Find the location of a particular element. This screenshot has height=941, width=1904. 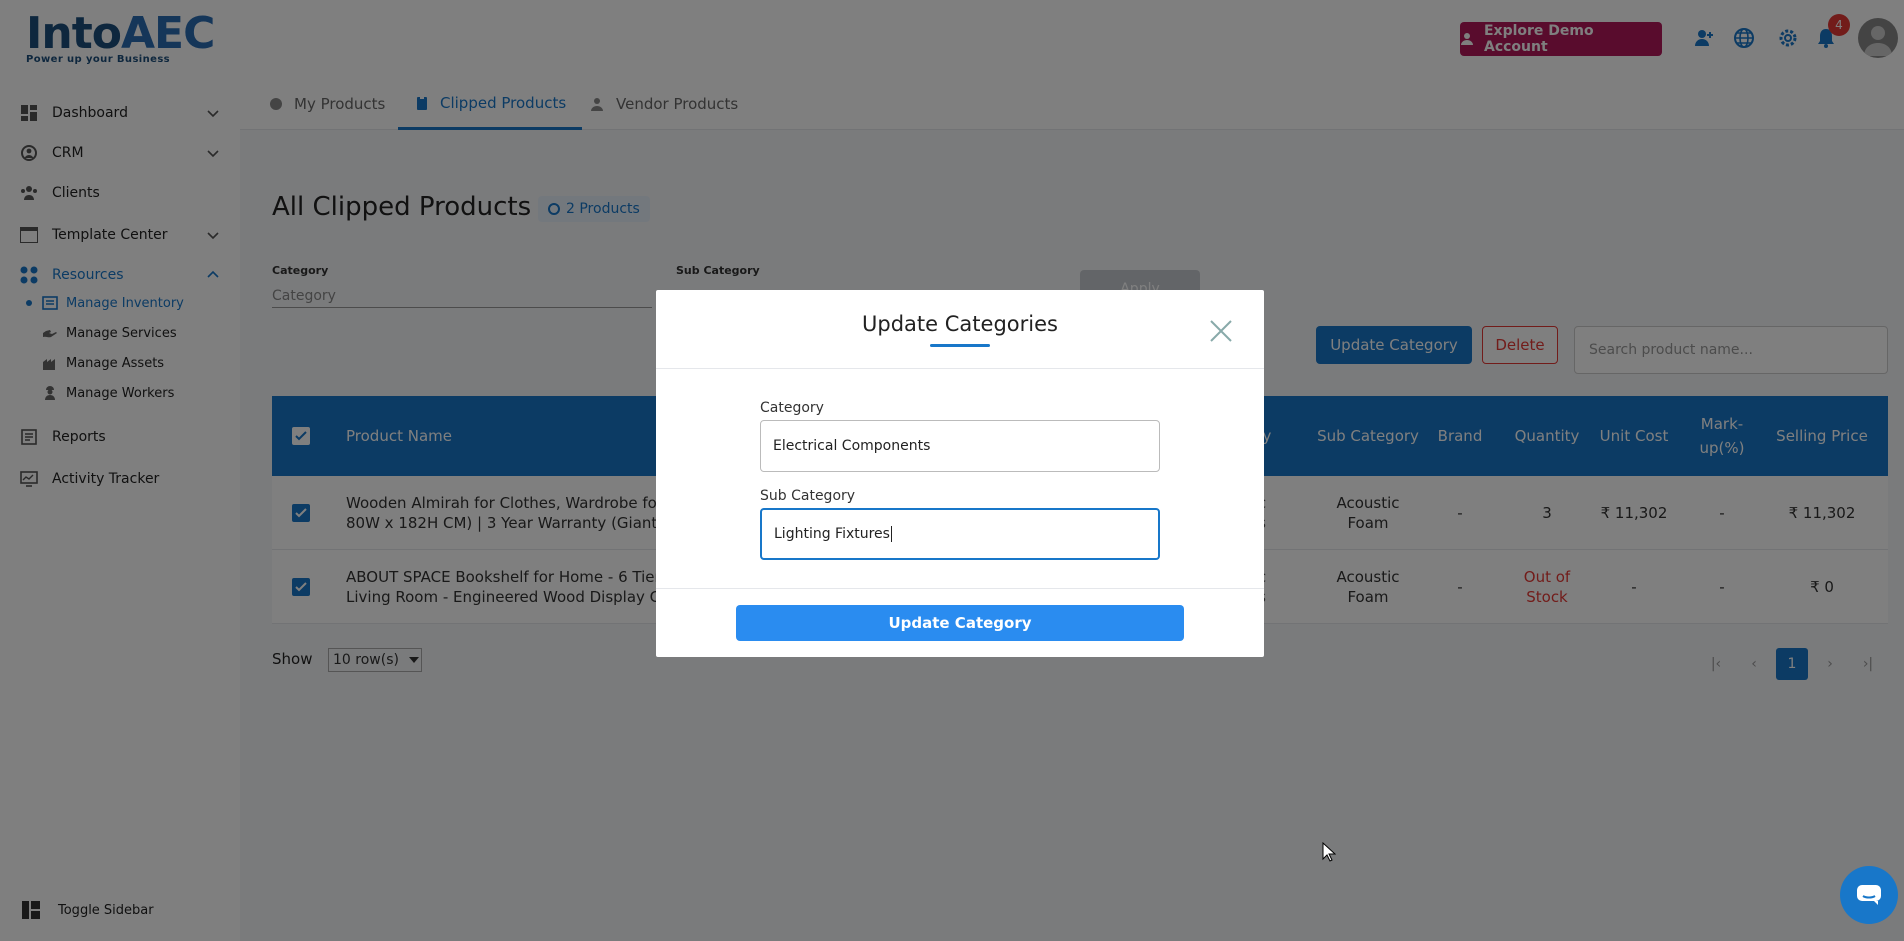

modal-title: Update Categories is located at coordinates (960, 324).